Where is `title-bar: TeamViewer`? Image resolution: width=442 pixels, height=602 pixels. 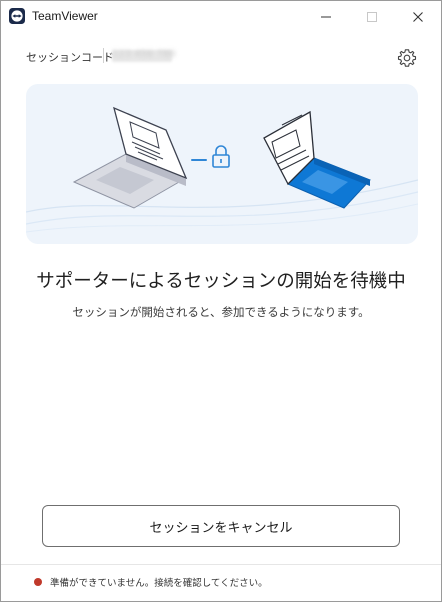 title-bar: TeamViewer is located at coordinates (221, 16).